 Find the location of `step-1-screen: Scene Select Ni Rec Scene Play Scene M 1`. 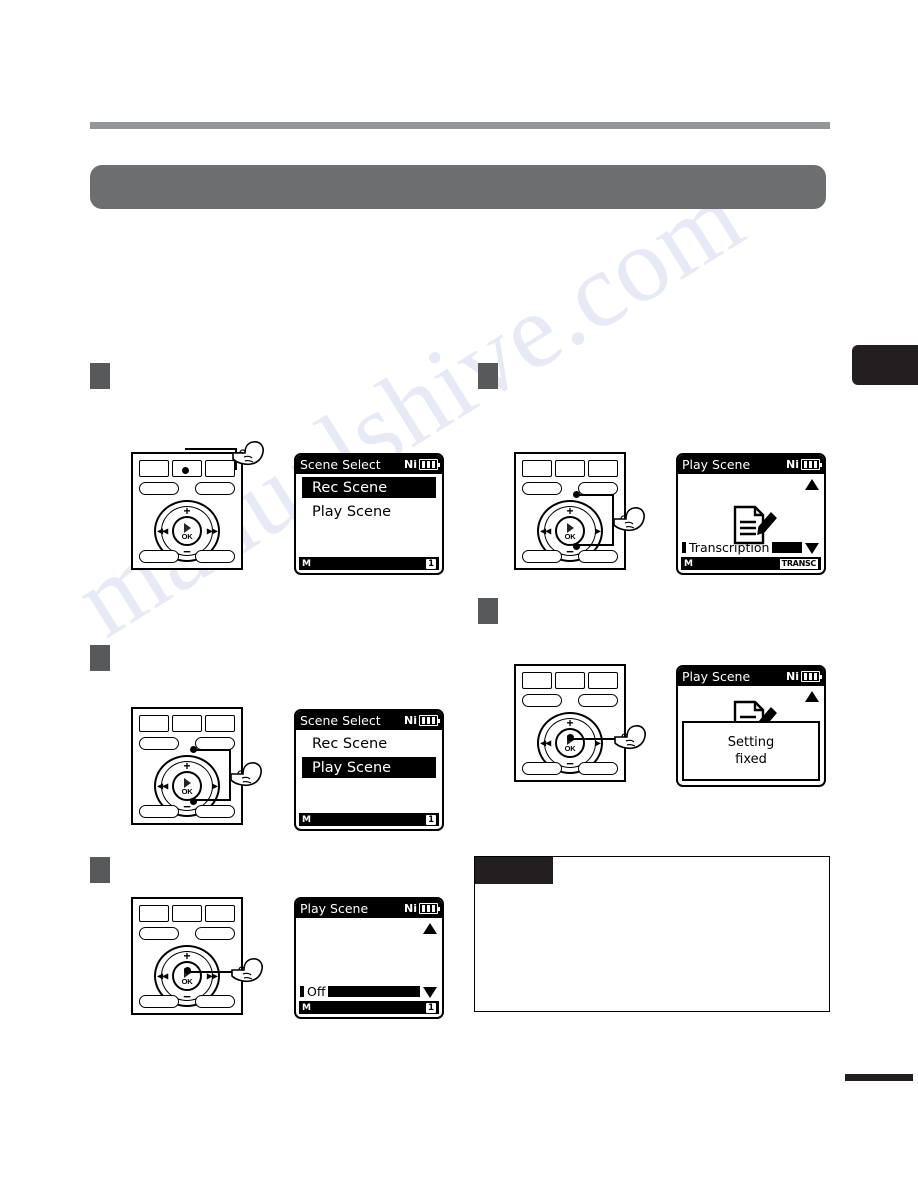

step-1-screen: Scene Select Ni Rec Scene Play Scene M 1 is located at coordinates (369, 514).